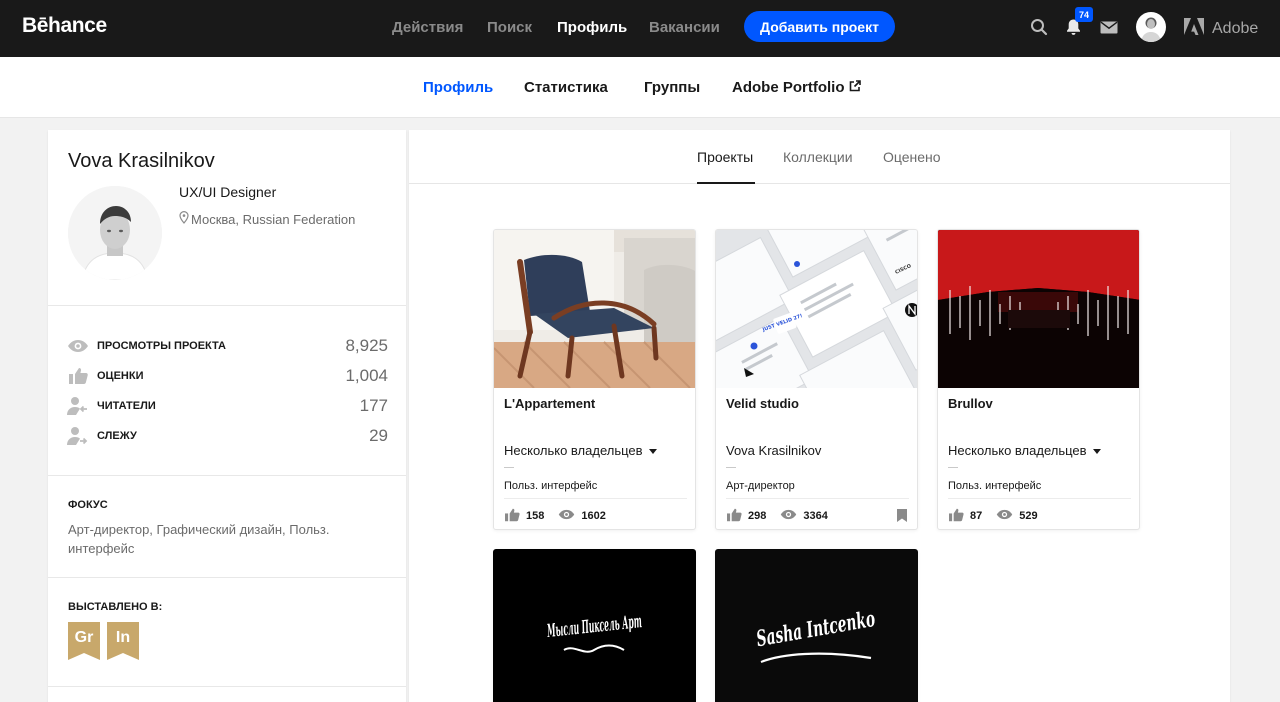  I want to click on badge-label: In, so click(123, 637).